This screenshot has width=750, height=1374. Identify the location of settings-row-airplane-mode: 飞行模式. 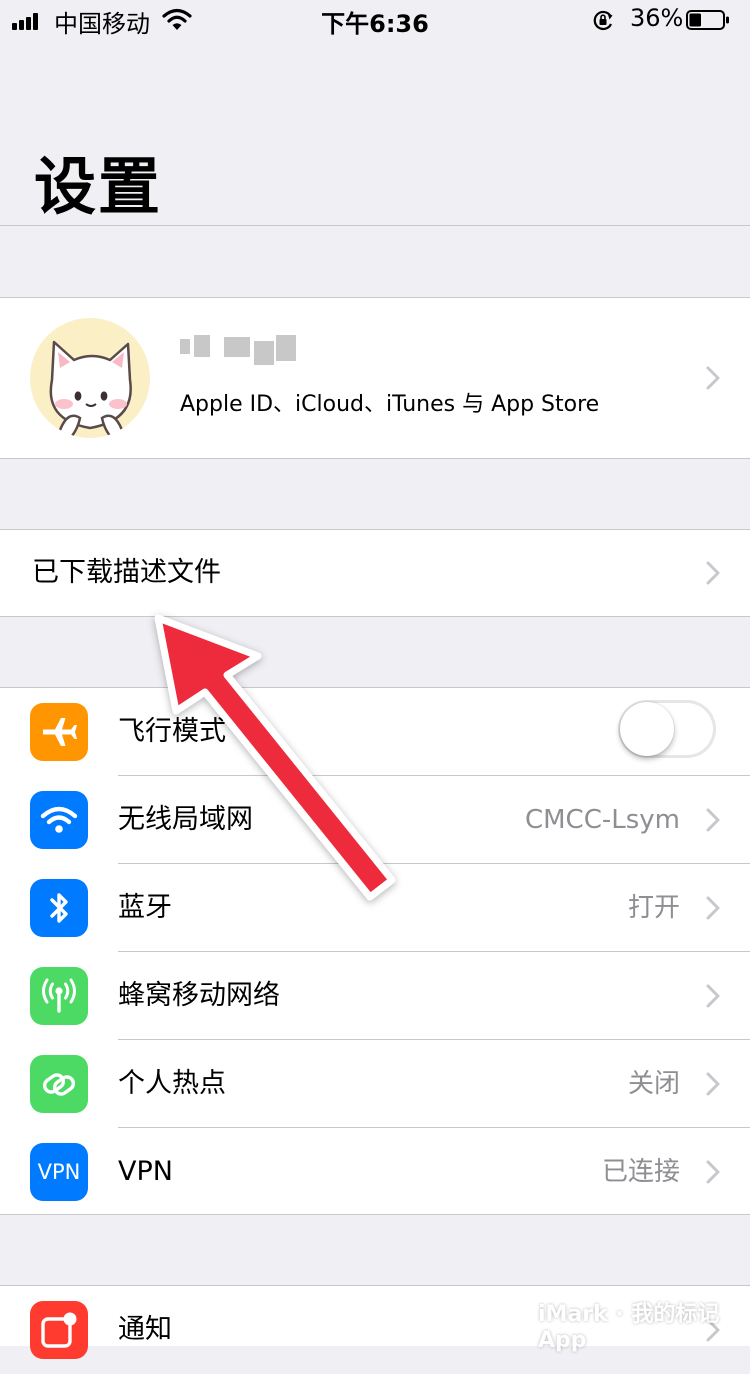
(375, 732).